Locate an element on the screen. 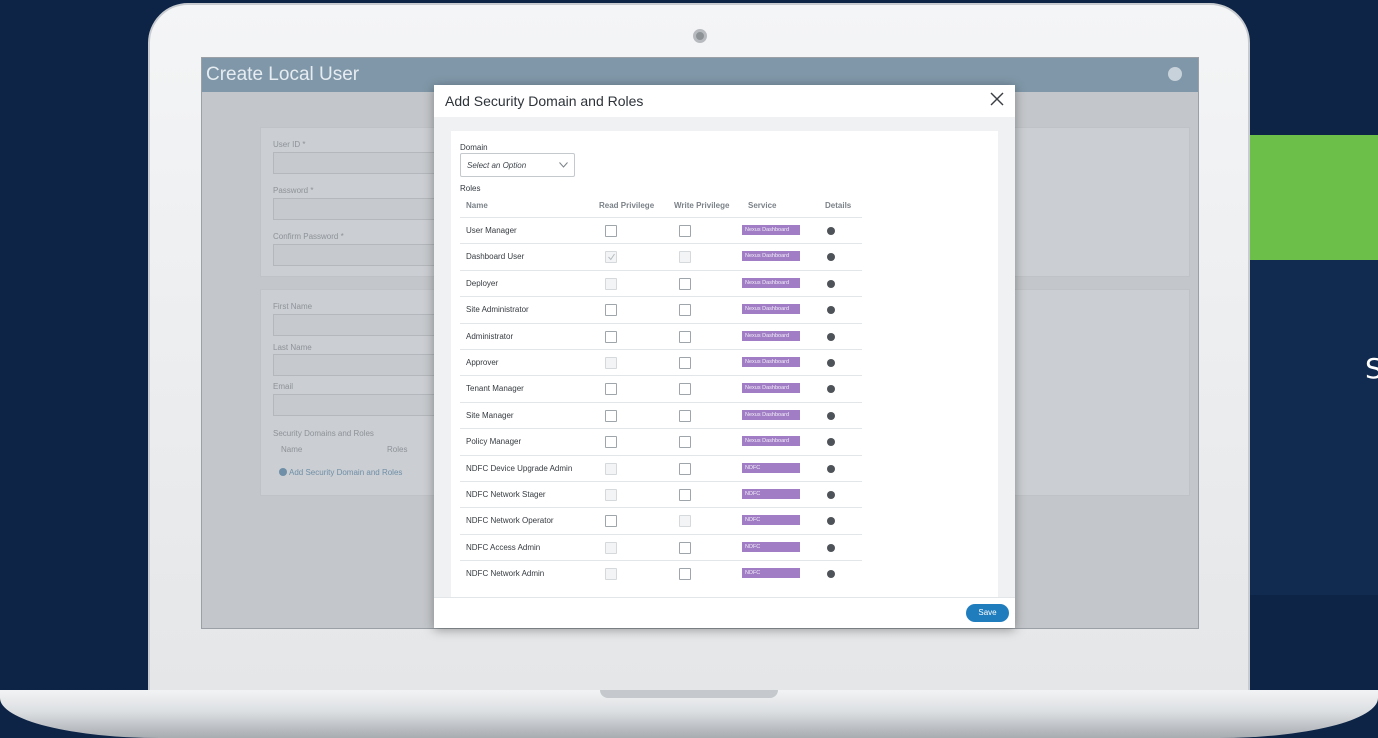  col-header-details: Details is located at coordinates (838, 205).